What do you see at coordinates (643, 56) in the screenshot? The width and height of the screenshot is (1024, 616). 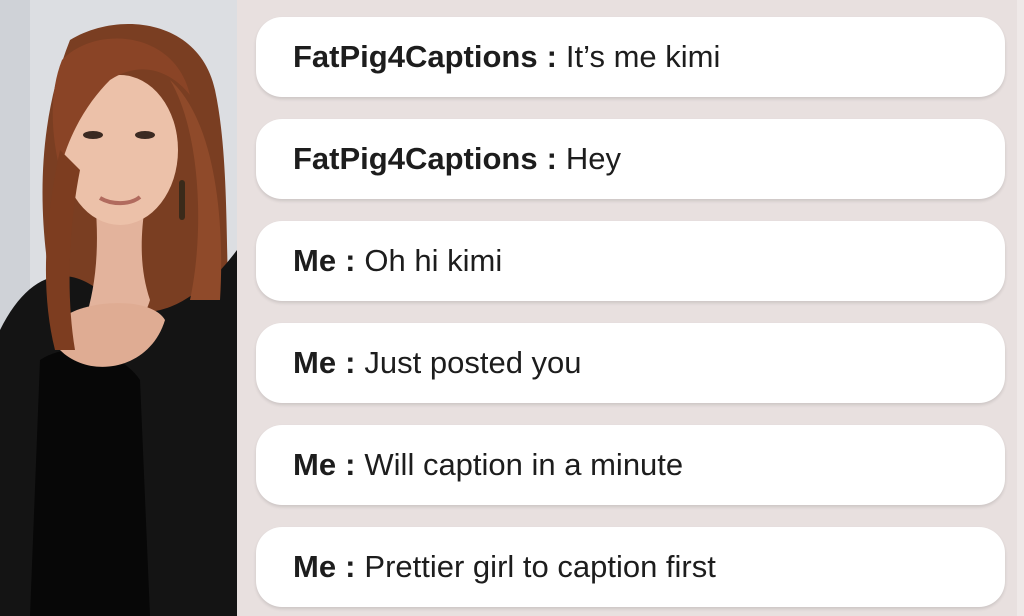 I see `message-text: It’s me kimi` at bounding box center [643, 56].